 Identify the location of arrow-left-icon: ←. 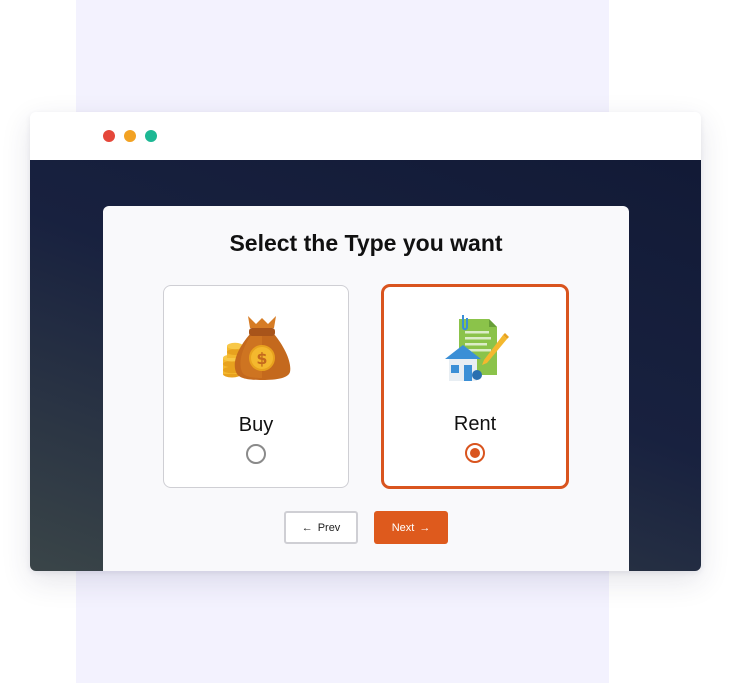
(307, 527).